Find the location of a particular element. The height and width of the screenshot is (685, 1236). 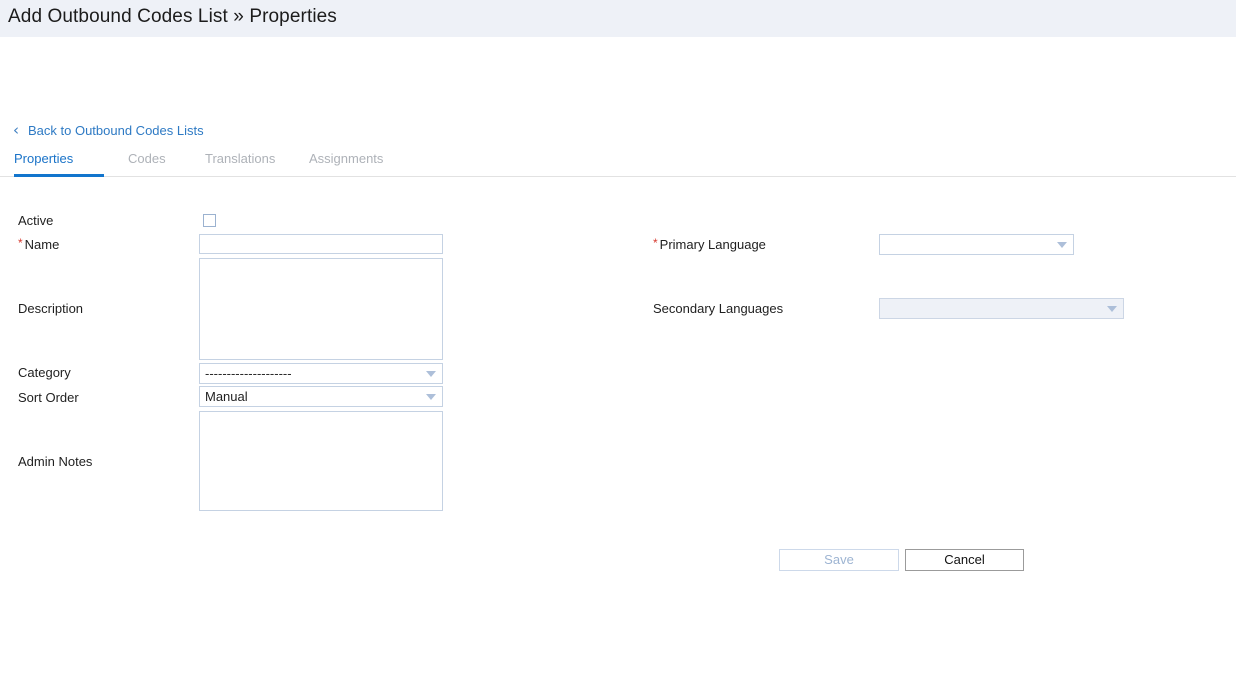

primary-language-label-text: Primary Language is located at coordinates (712, 244).